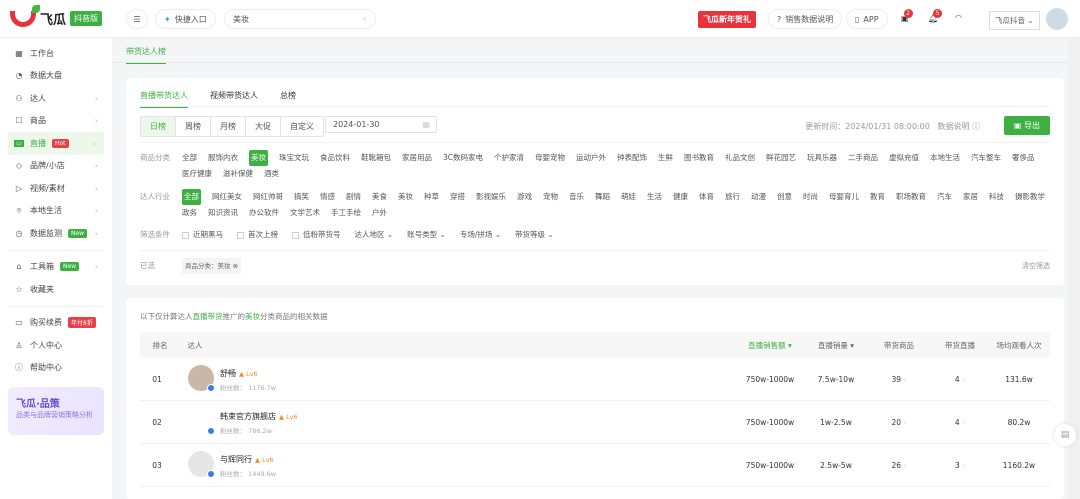 The image size is (1080, 499). What do you see at coordinates (191, 197) in the screenshot?
I see `industry-option: 全部` at bounding box center [191, 197].